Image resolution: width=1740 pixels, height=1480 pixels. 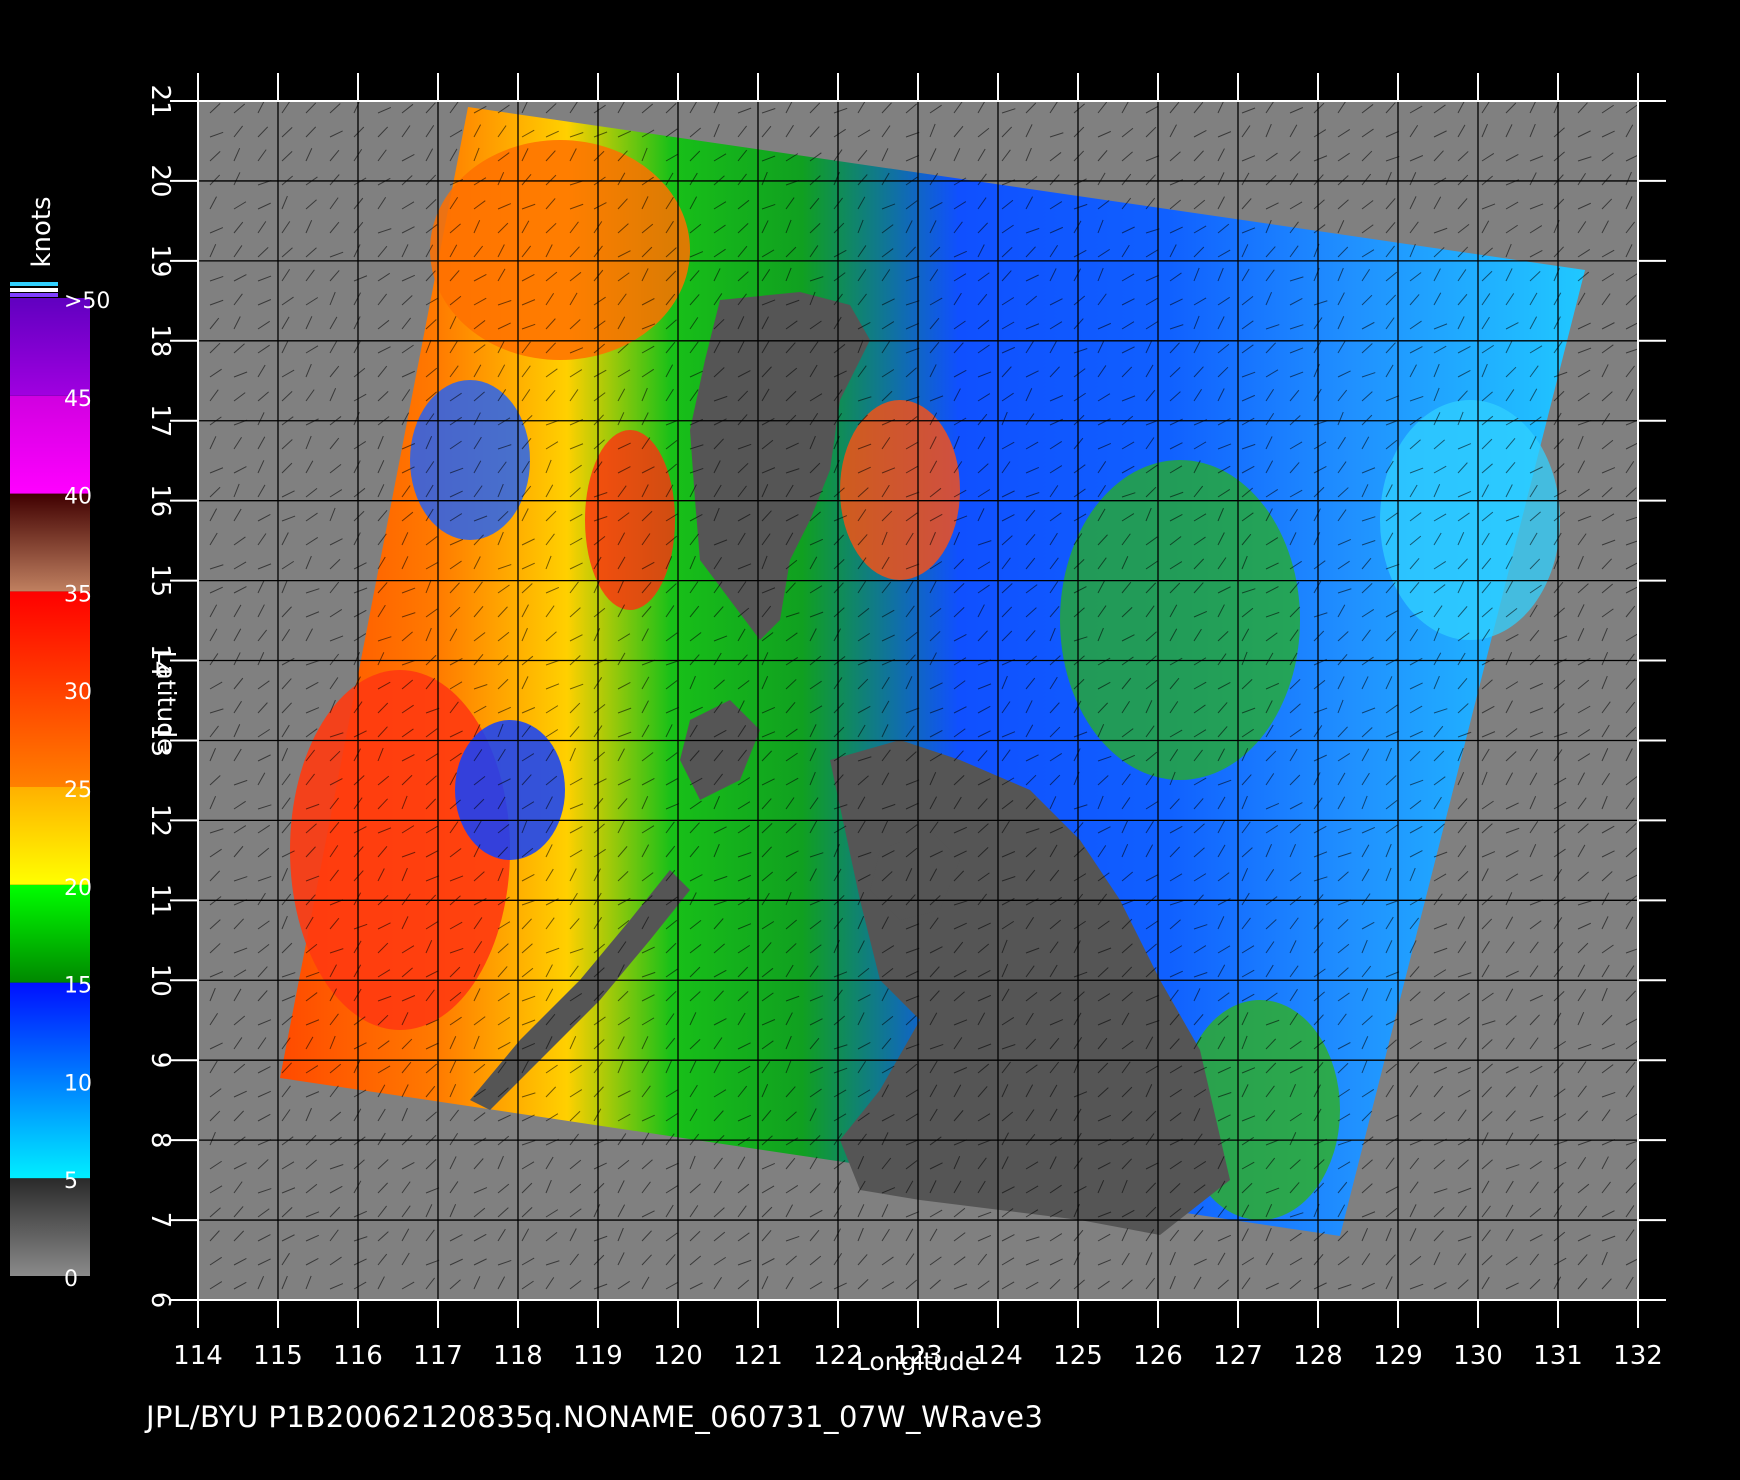 What do you see at coordinates (71, 1181) in the screenshot?
I see `colorbar-label: 5` at bounding box center [71, 1181].